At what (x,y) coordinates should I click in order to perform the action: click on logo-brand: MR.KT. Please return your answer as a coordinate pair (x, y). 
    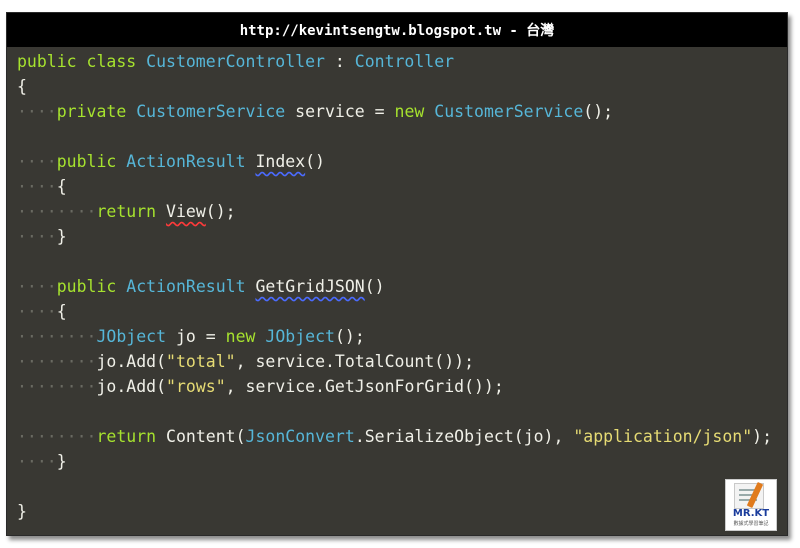
    Looking at the image, I should click on (751, 513).